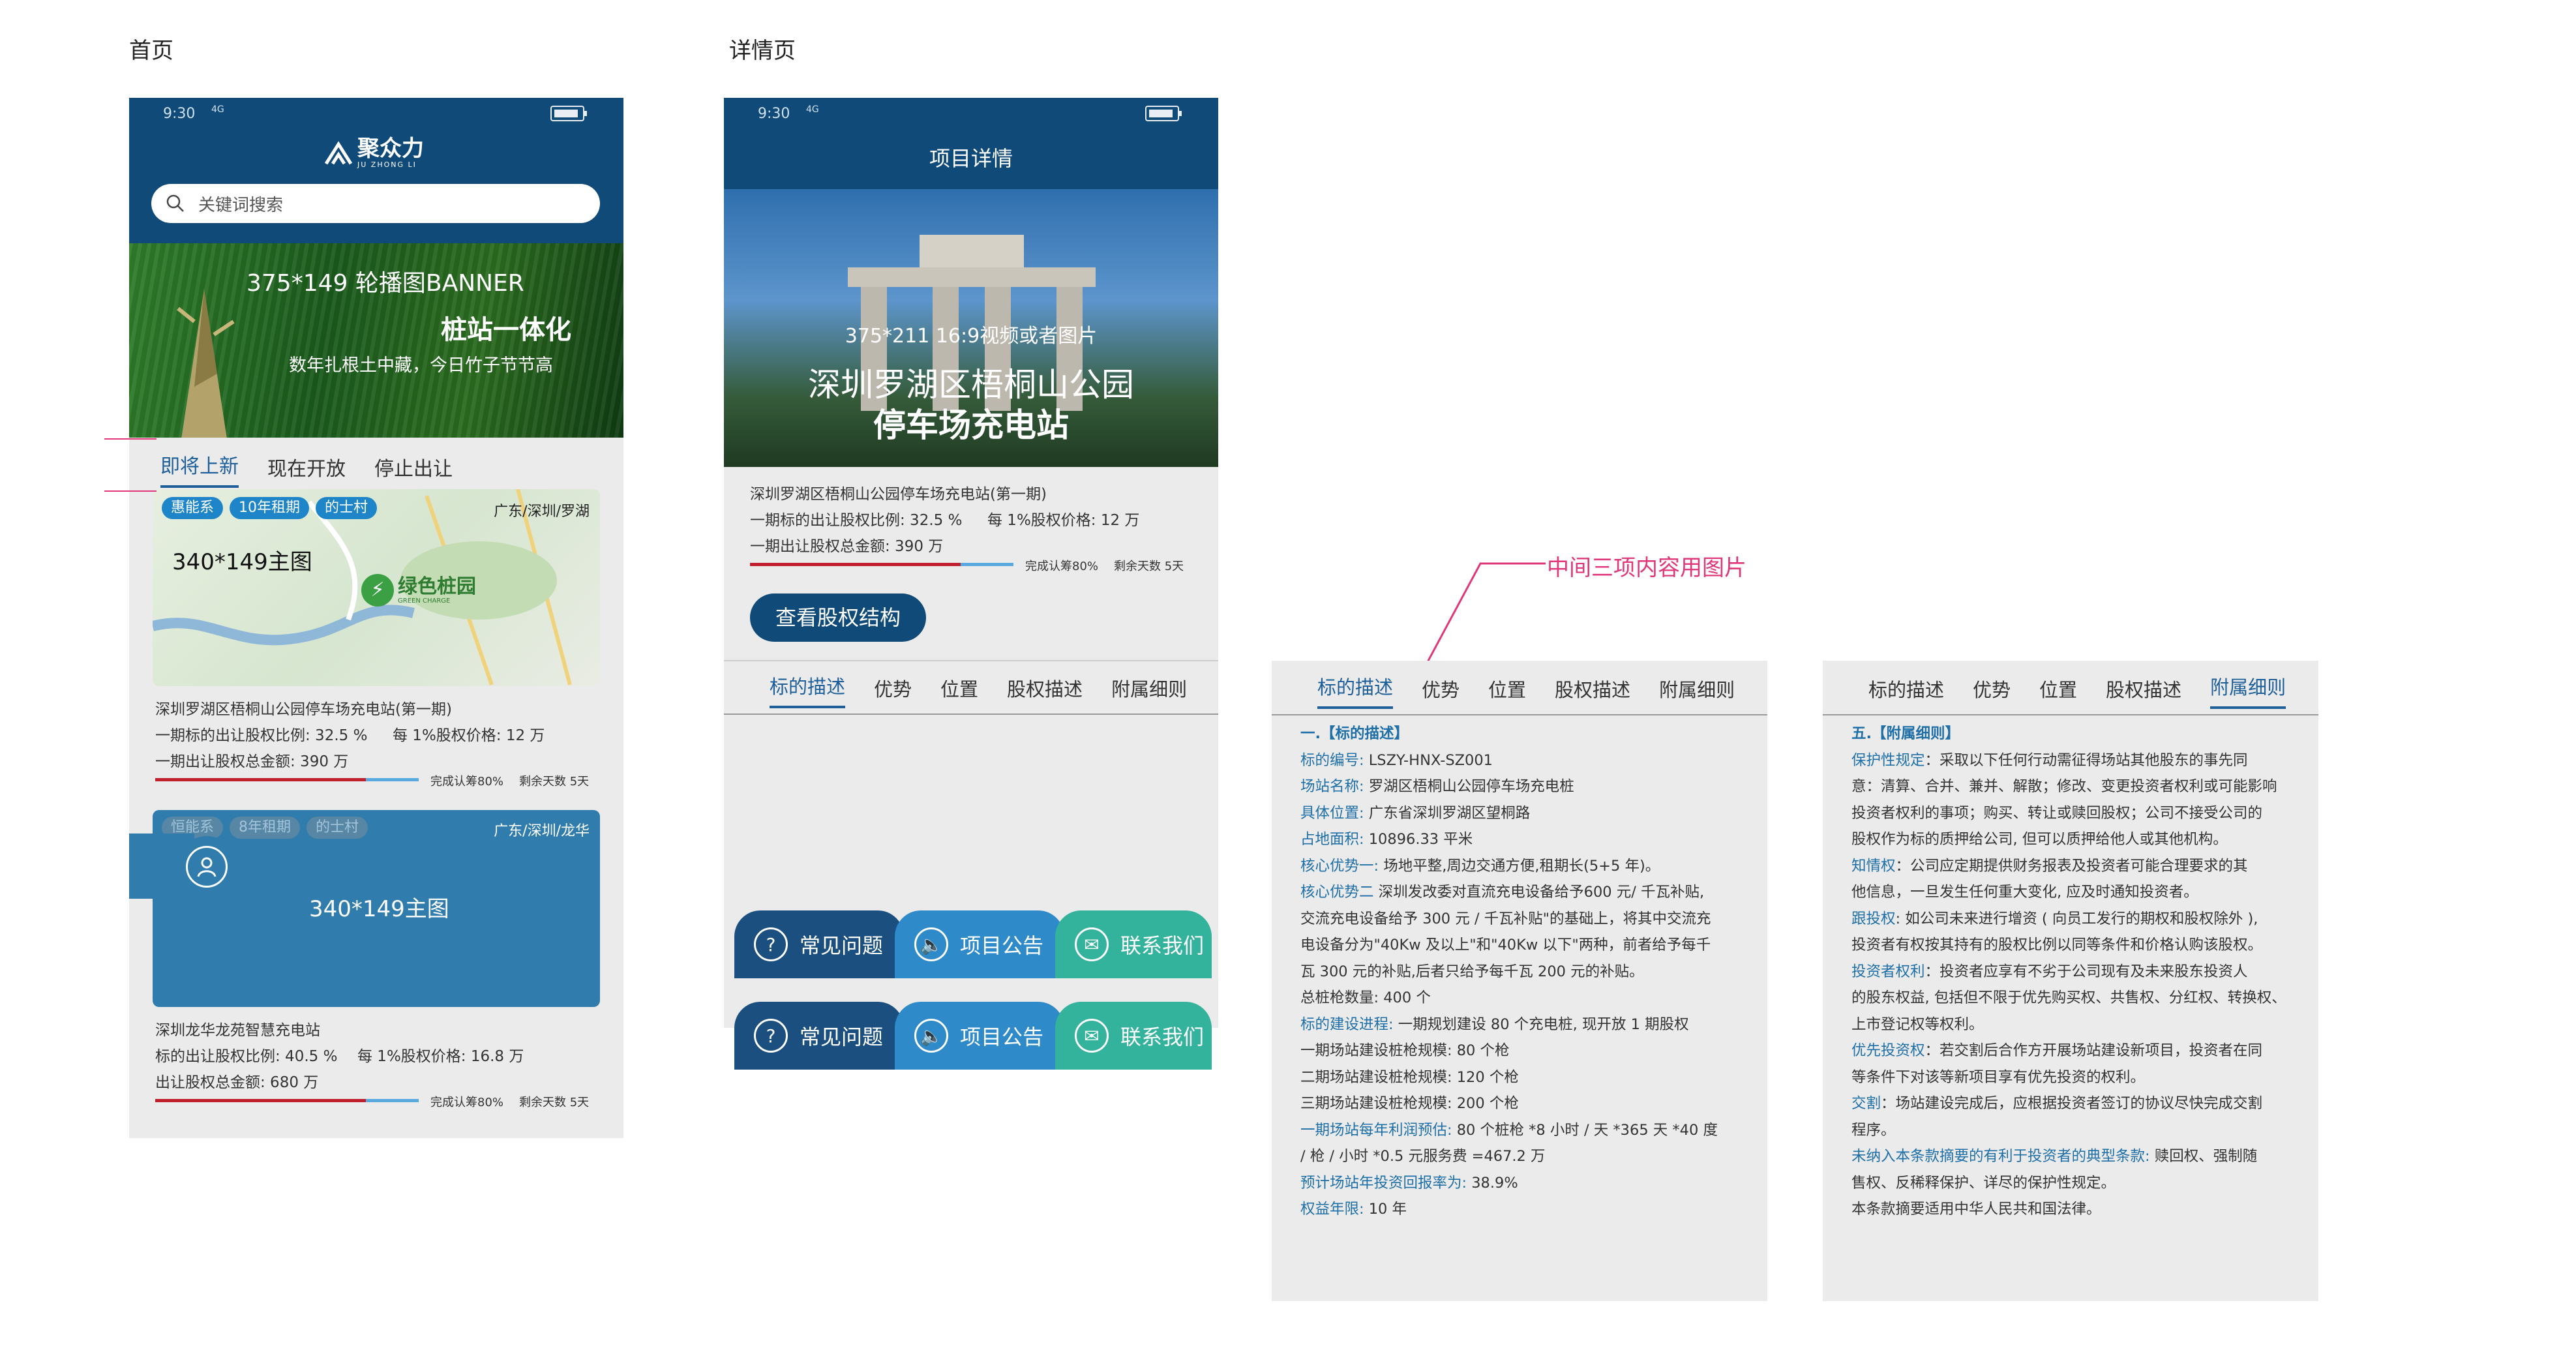 This screenshot has height=1352, width=2576. I want to click on app-logo: 聚众力 JU ZHONG LI, so click(373, 153).